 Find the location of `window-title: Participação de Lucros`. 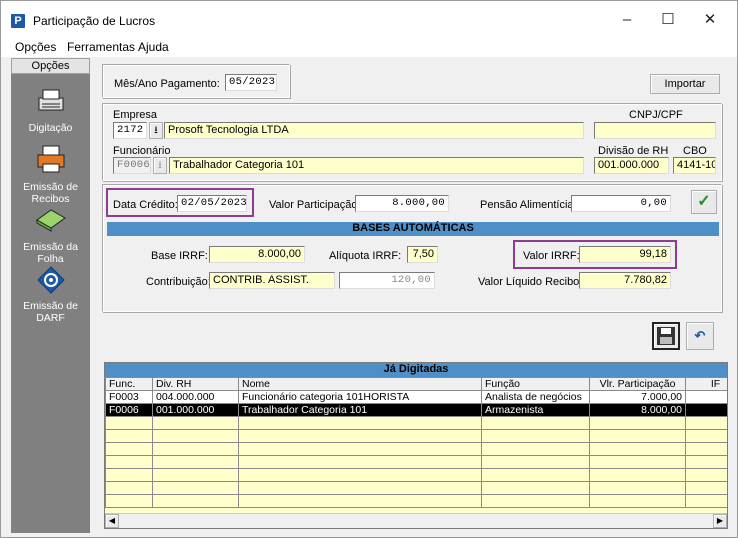

window-title: Participação de Lucros is located at coordinates (94, 21).